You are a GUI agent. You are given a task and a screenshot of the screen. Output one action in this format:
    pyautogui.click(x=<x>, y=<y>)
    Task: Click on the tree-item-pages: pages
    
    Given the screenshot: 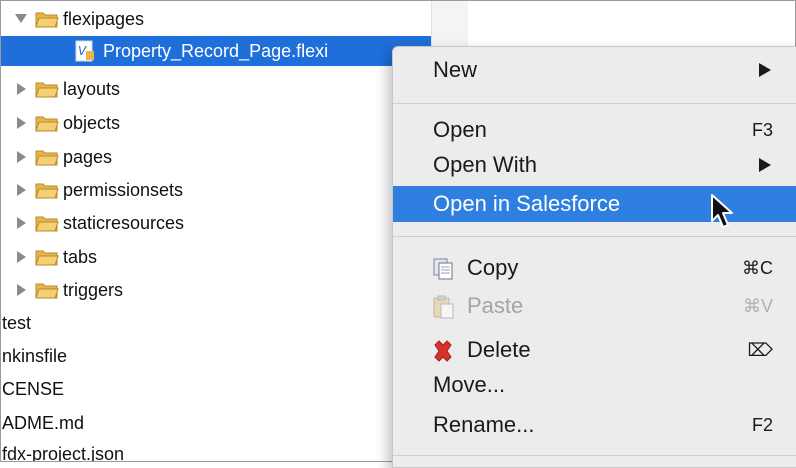 What is the action you would take?
    pyautogui.click(x=216, y=157)
    